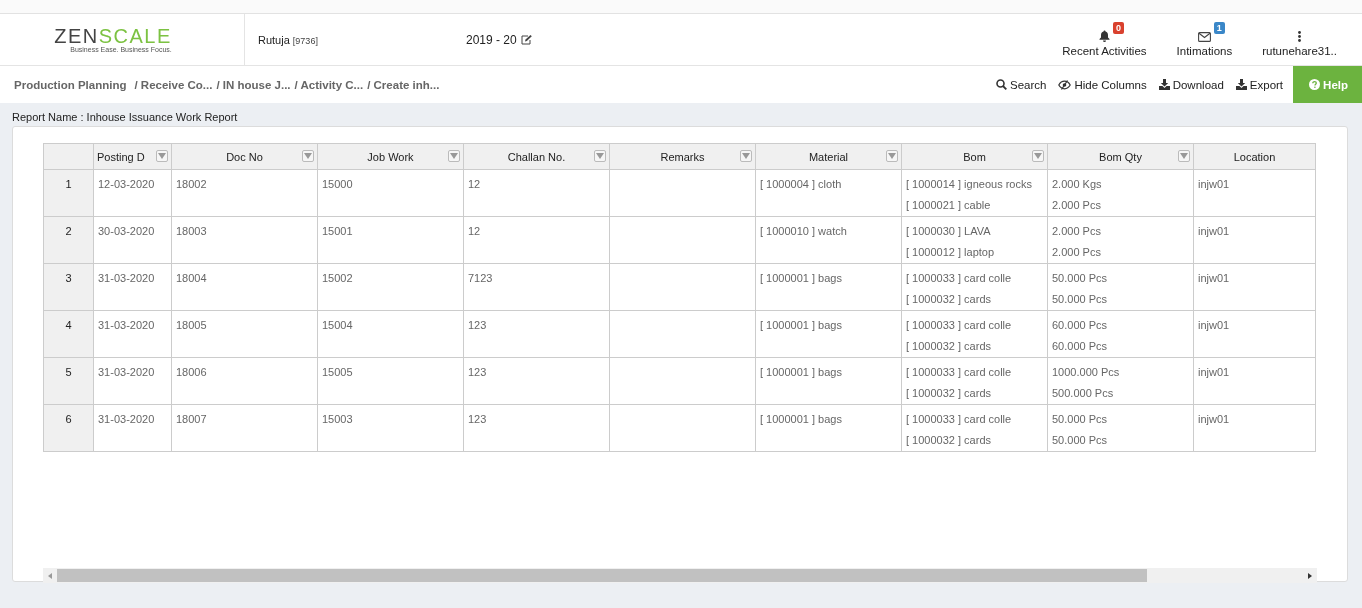 The width and height of the screenshot is (1362, 608). Describe the element at coordinates (70, 84) in the screenshot. I see `breadcrumb-link: Production Planning` at that location.